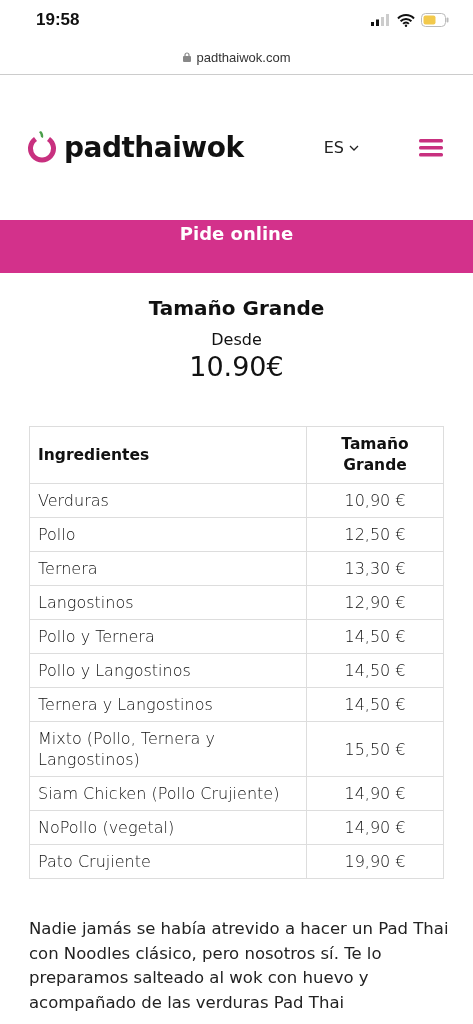 Image resolution: width=473 pixels, height=1024 pixels. Describe the element at coordinates (406, 20) in the screenshot. I see `wifi-icon` at that location.